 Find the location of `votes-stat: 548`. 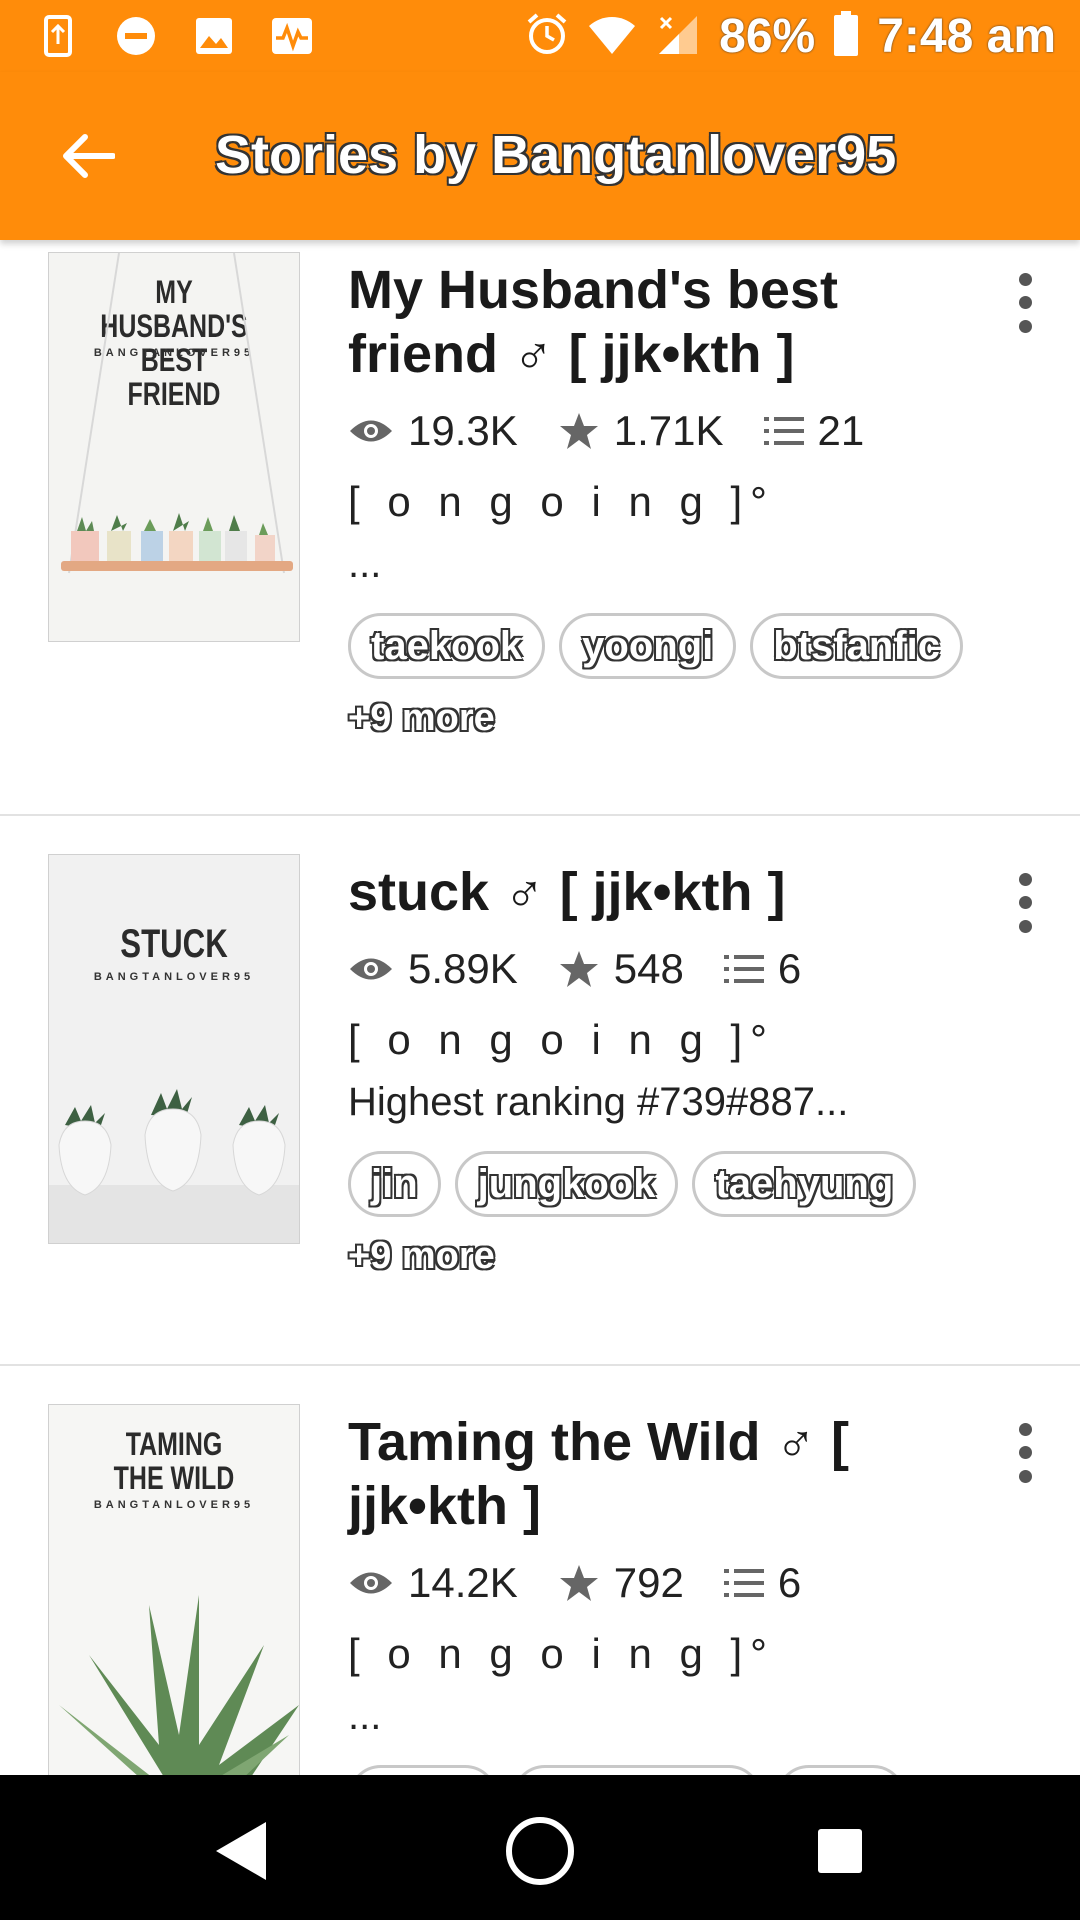

votes-stat: 548 is located at coordinates (621, 969).